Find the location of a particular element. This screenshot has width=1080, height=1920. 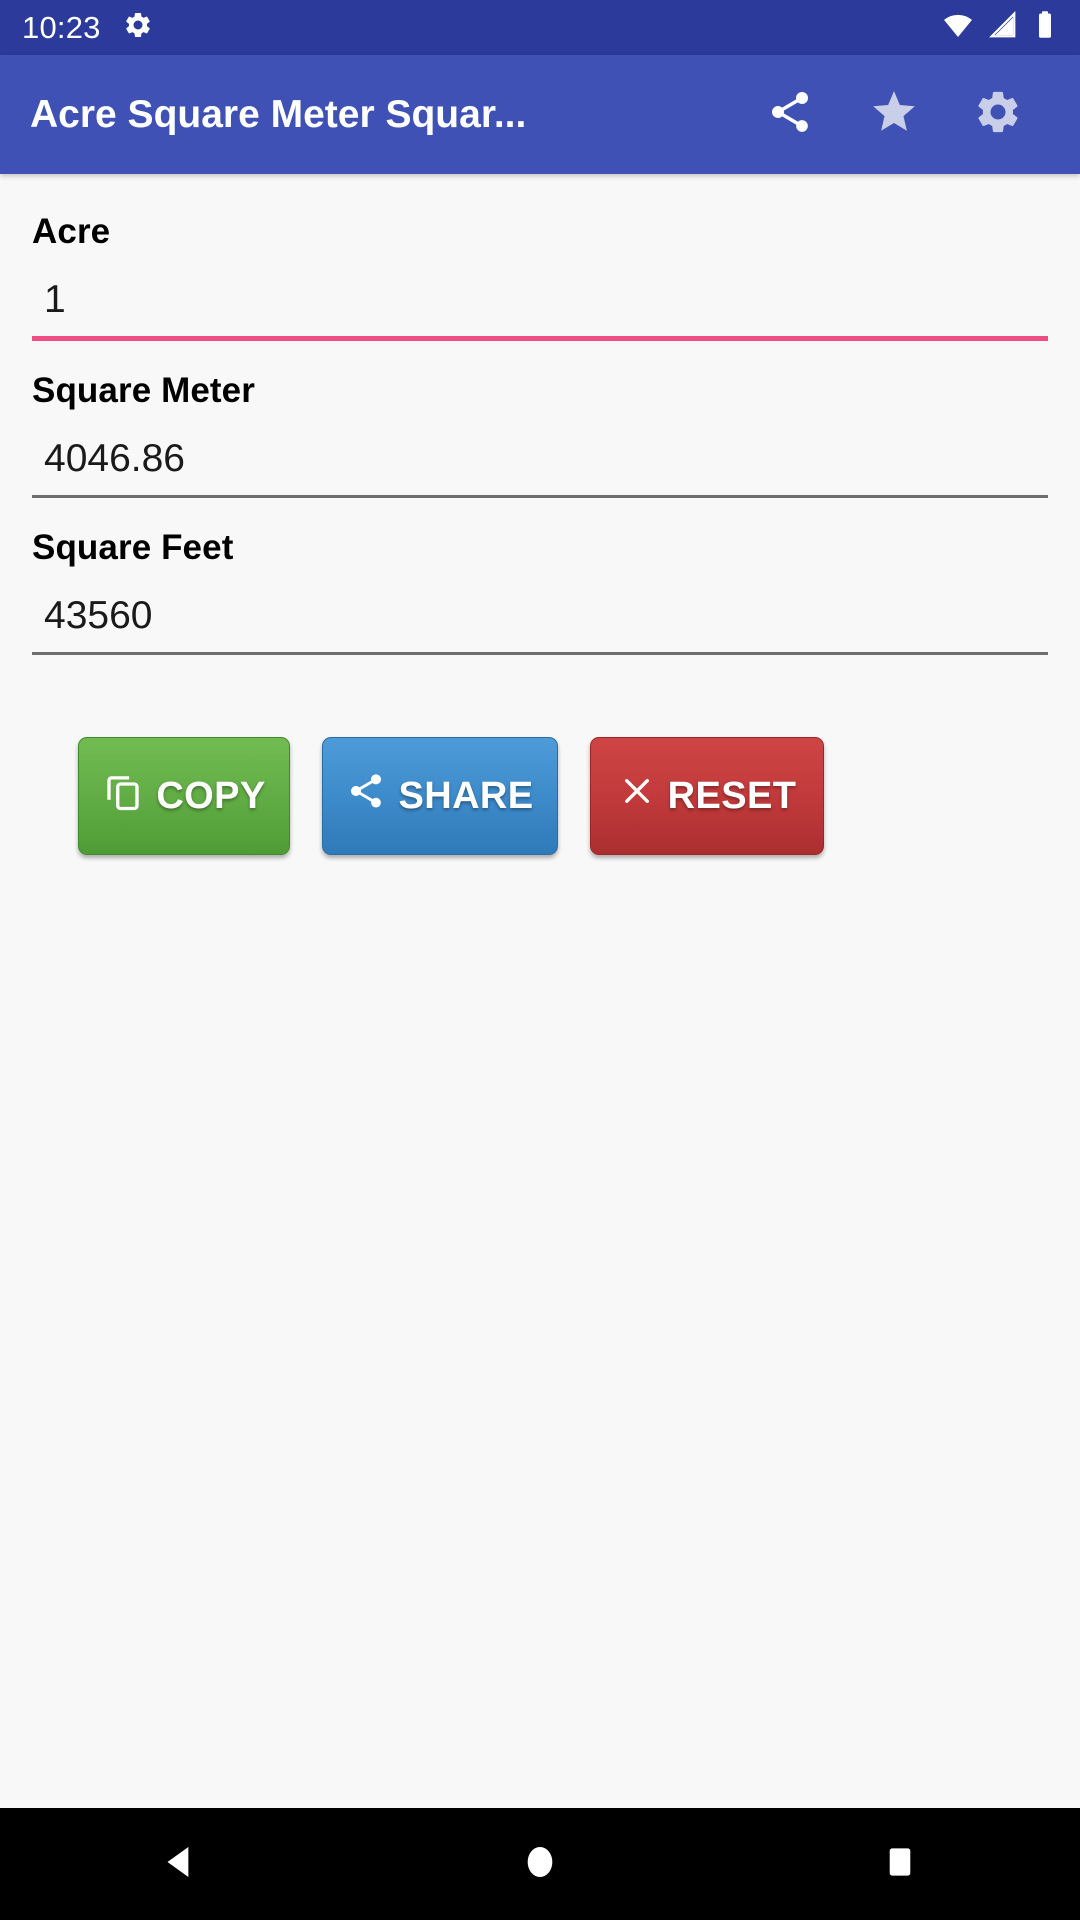

navigation-bar is located at coordinates (540, 1864).